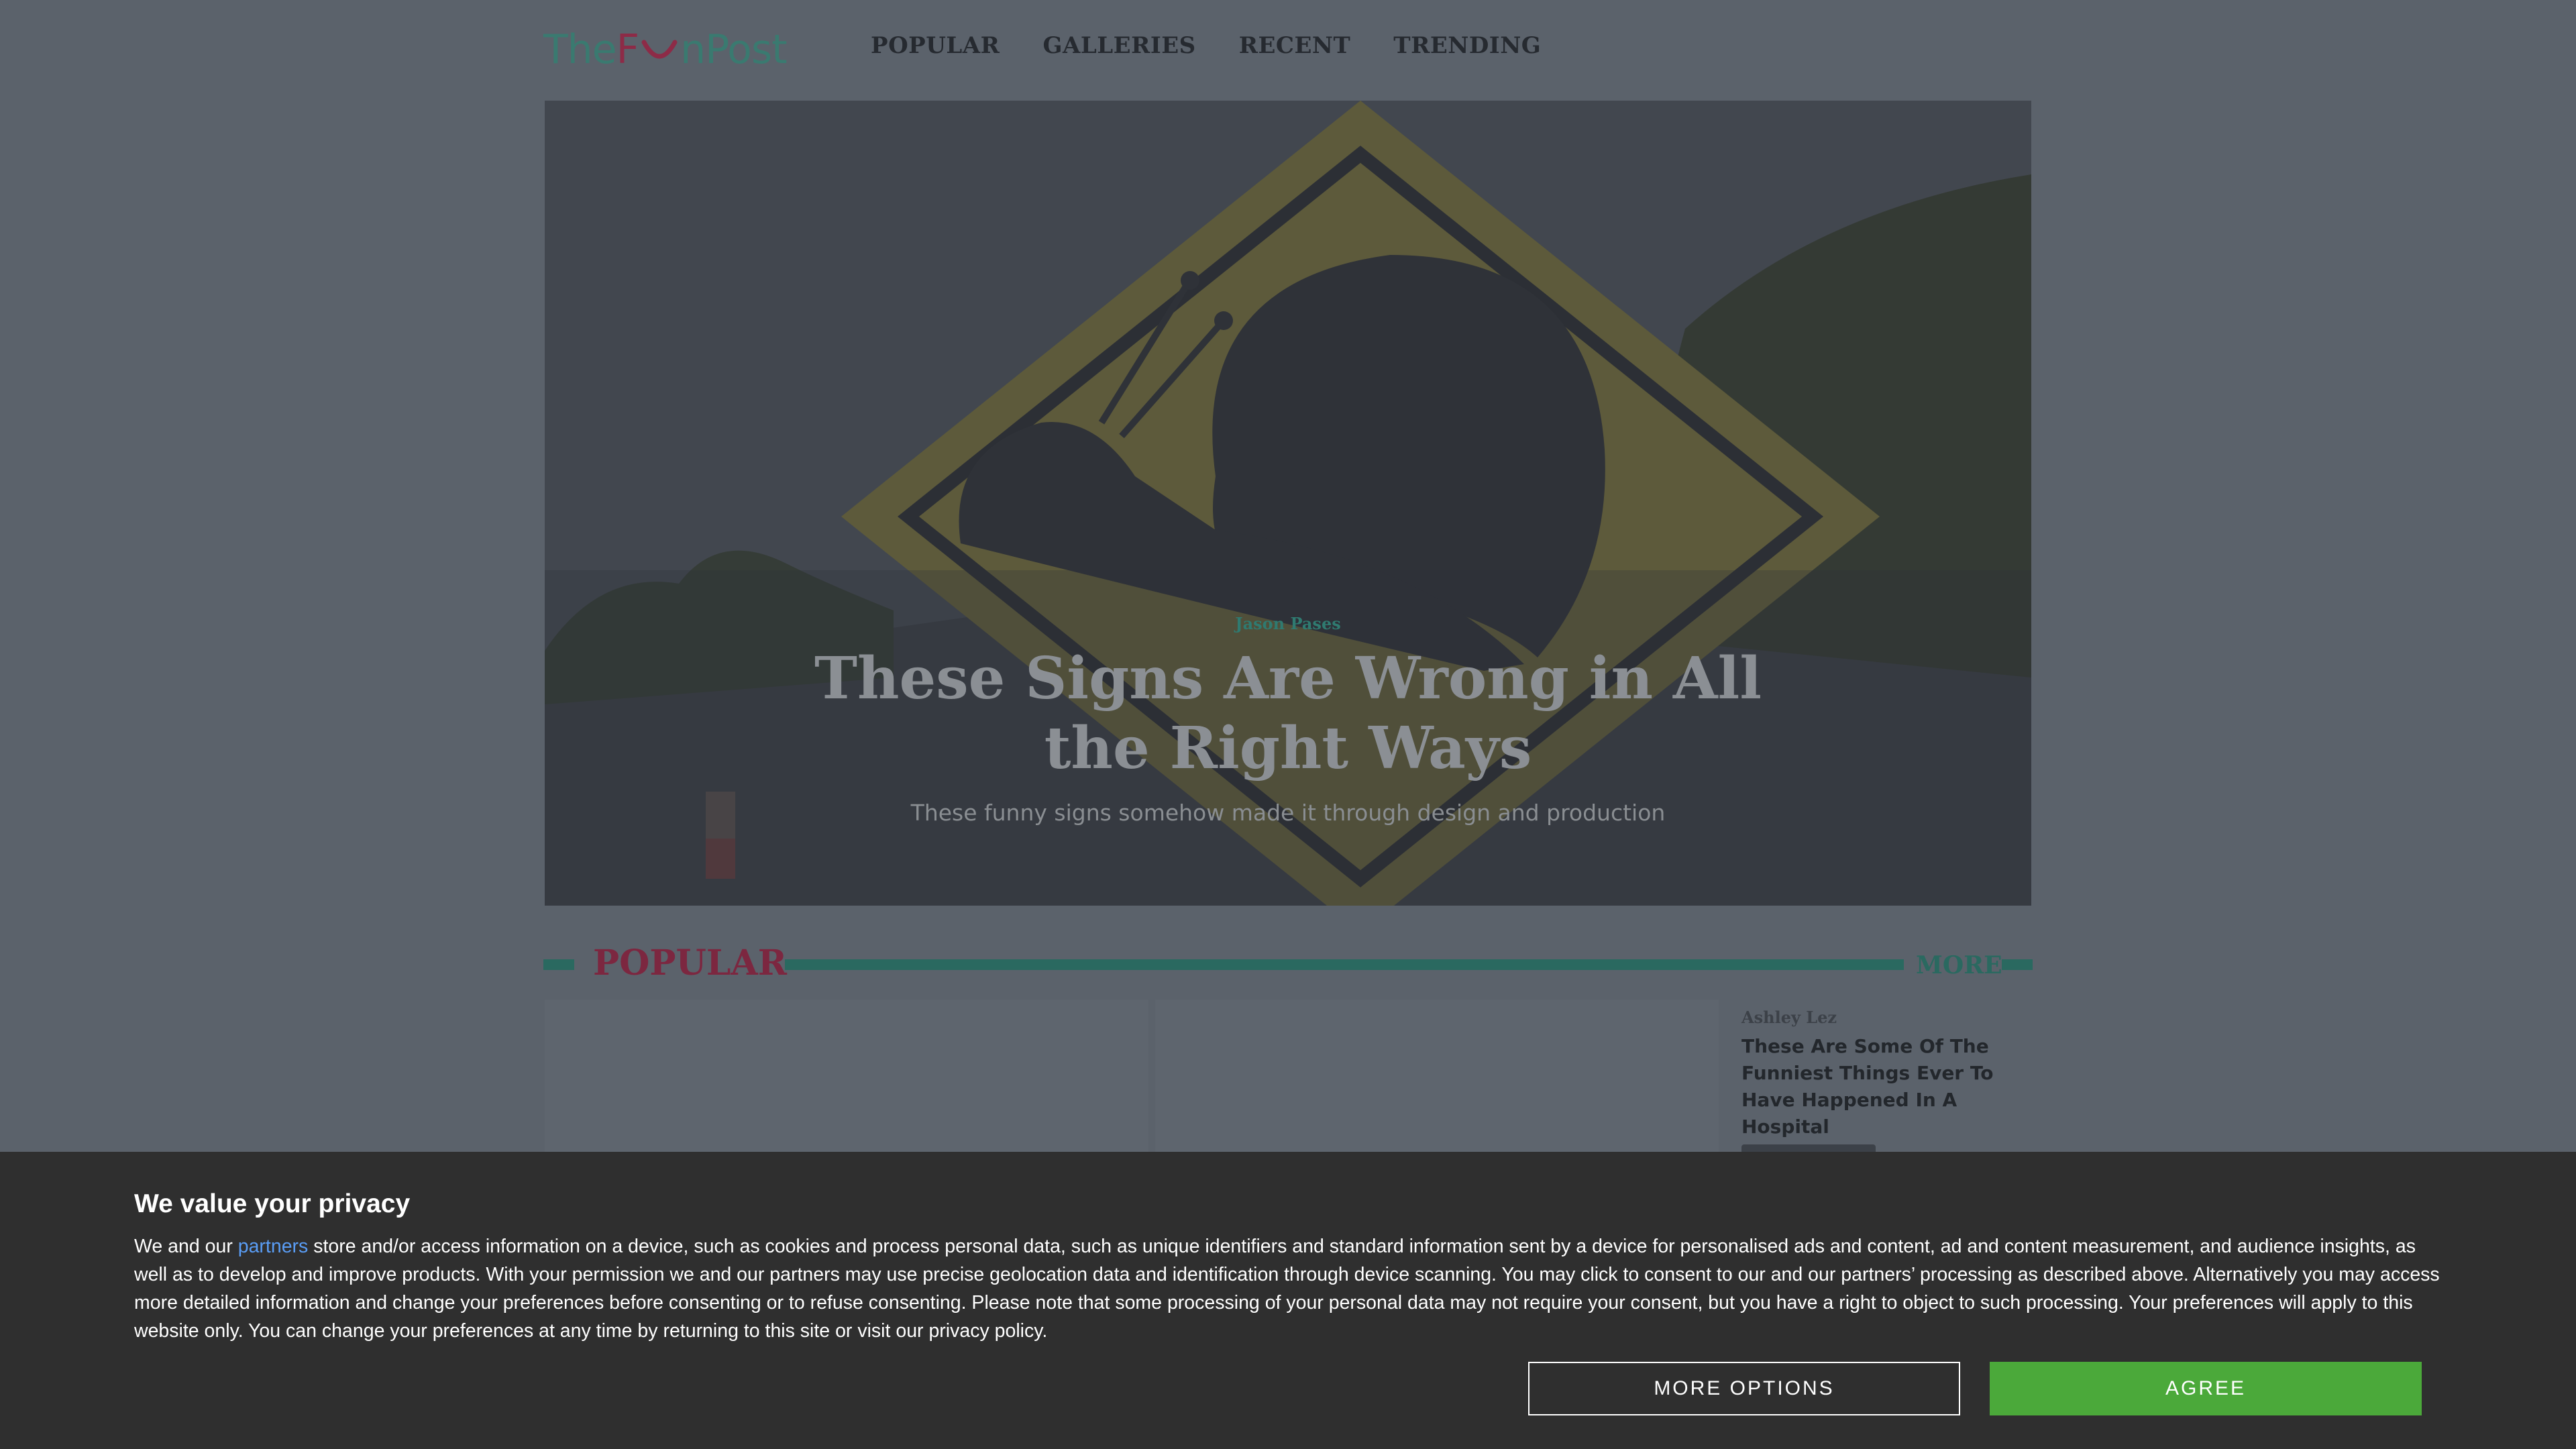 This screenshot has width=2576, height=1449. I want to click on section-divider-left, so click(558, 964).